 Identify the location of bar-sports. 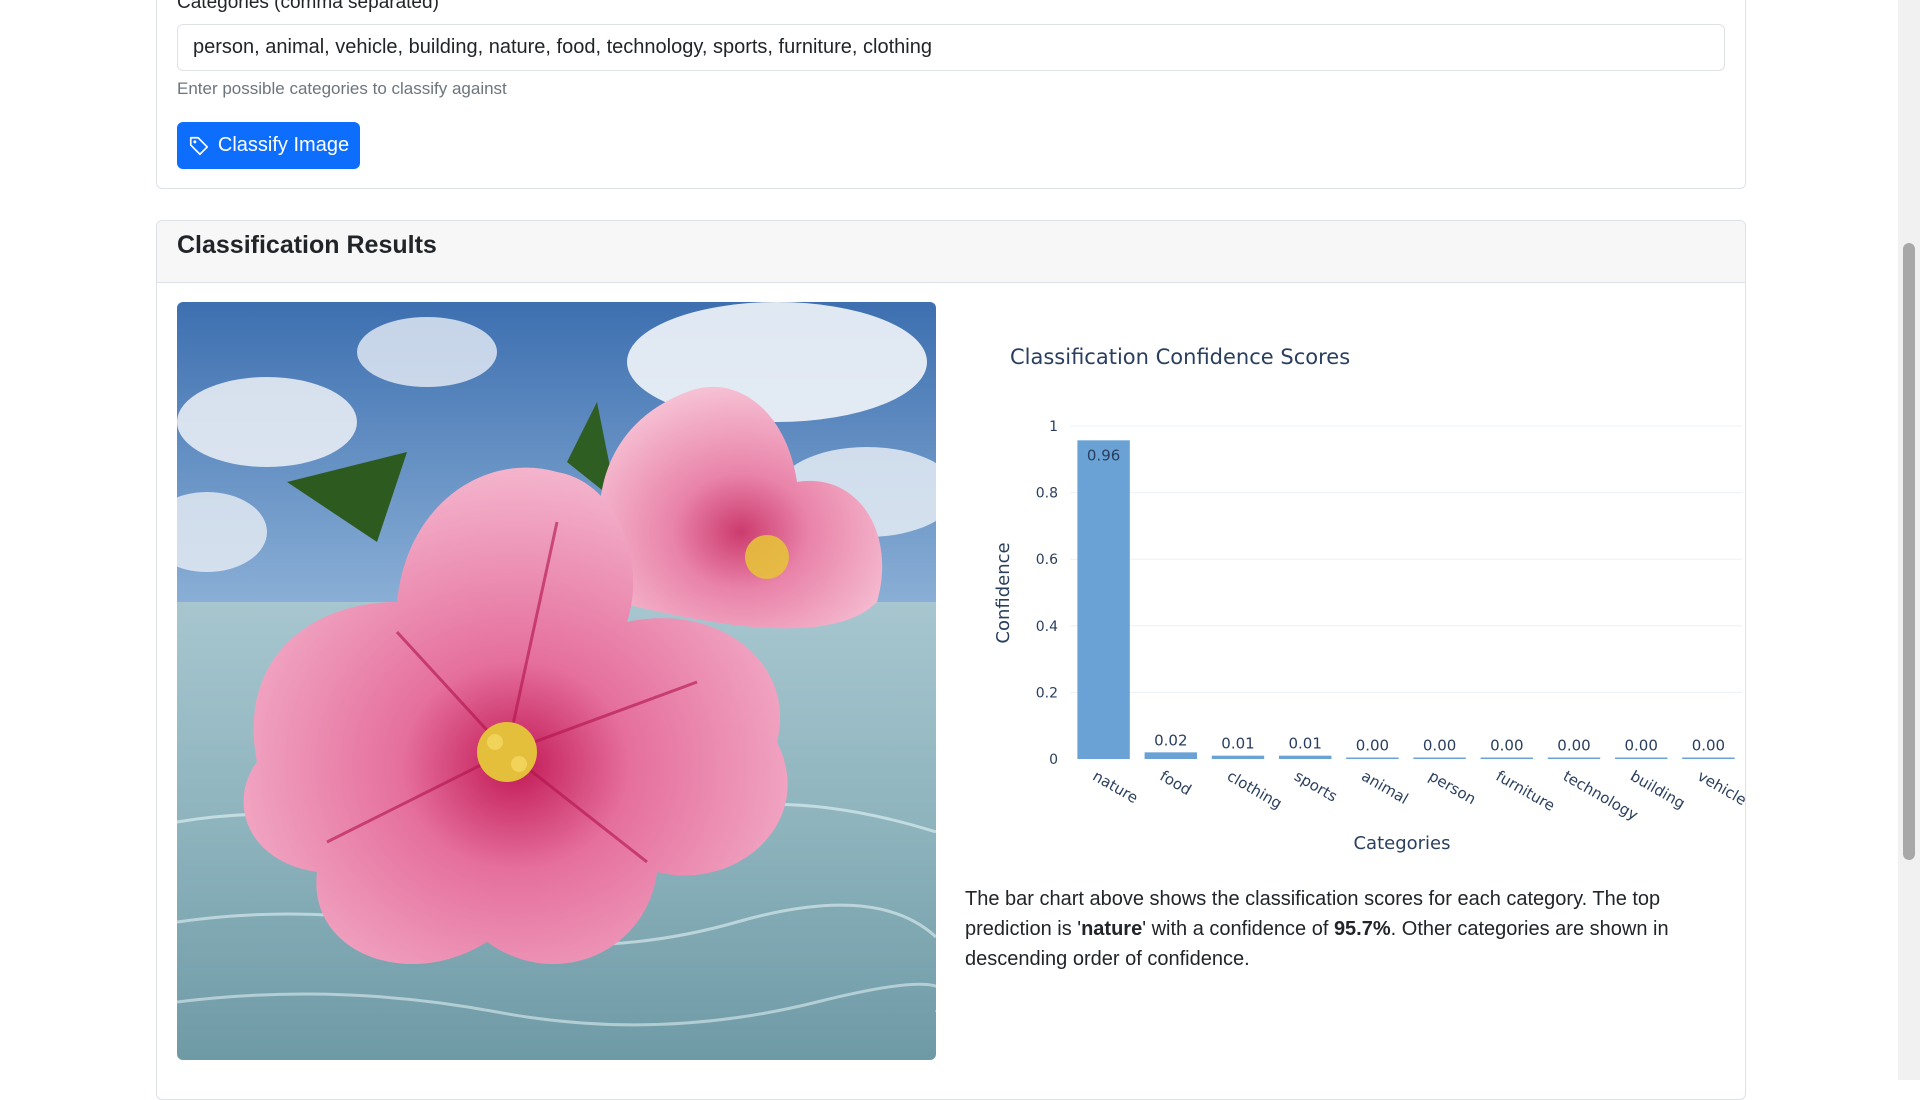
(1305, 757).